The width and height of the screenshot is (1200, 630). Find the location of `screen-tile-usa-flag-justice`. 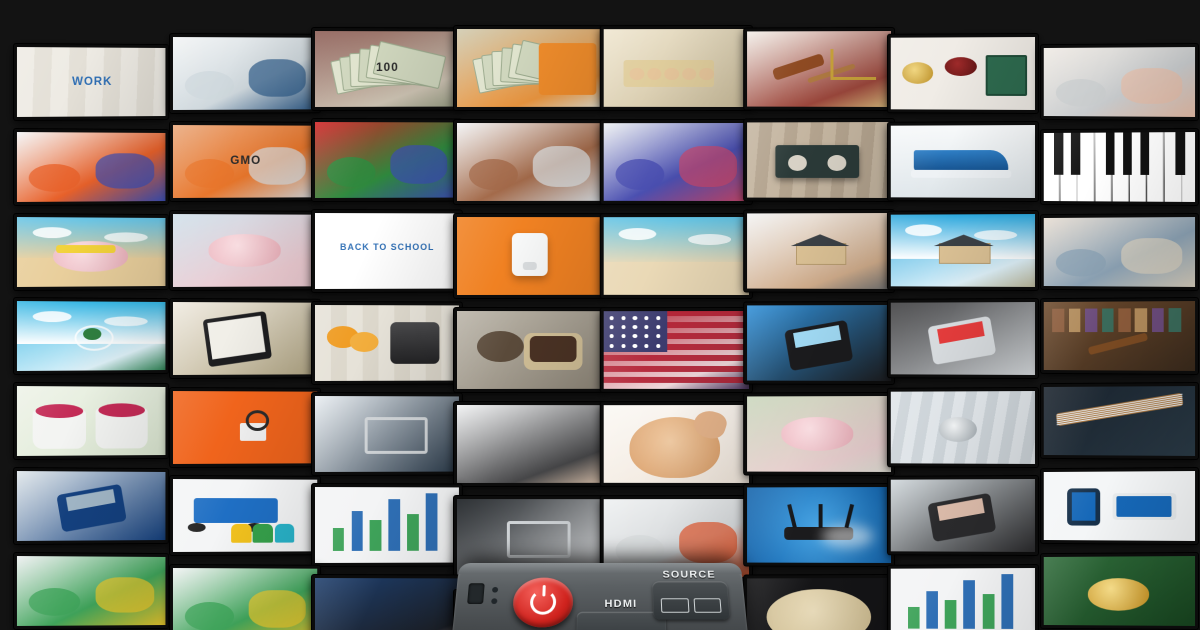

screen-tile-usa-flag-justice is located at coordinates (676, 350).